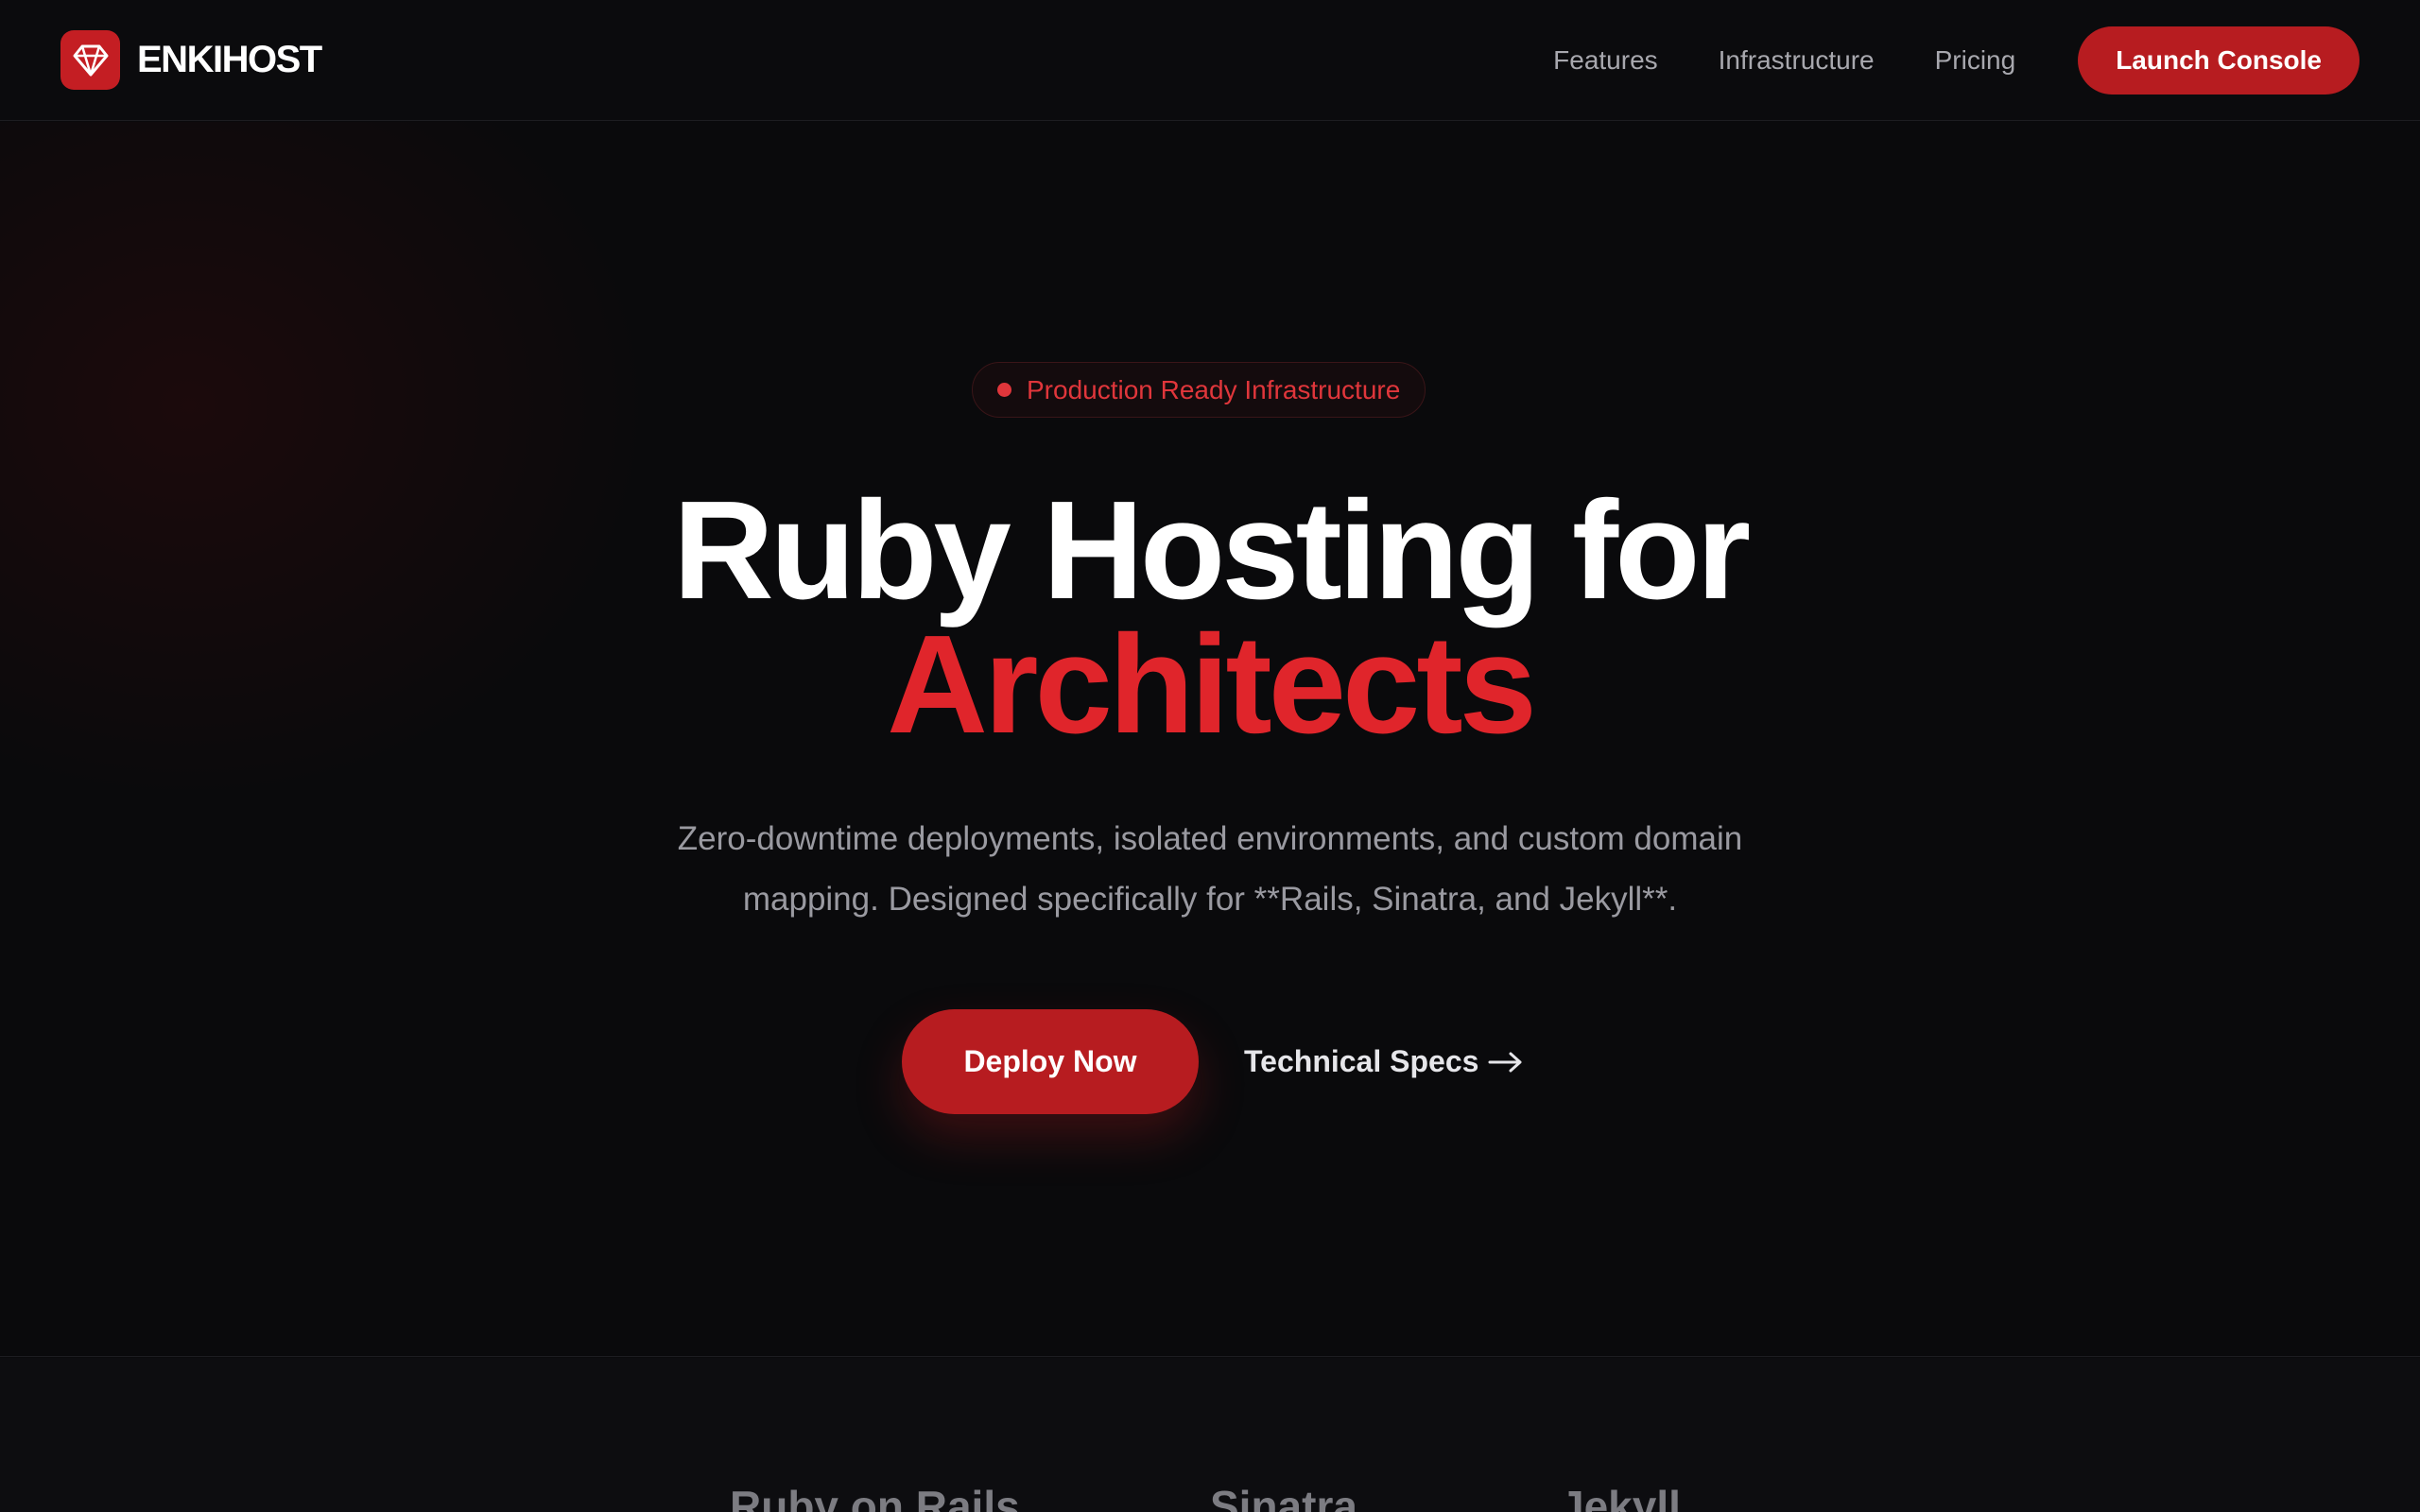  What do you see at coordinates (2219, 60) in the screenshot?
I see `launch-console-button: Launch Console` at bounding box center [2219, 60].